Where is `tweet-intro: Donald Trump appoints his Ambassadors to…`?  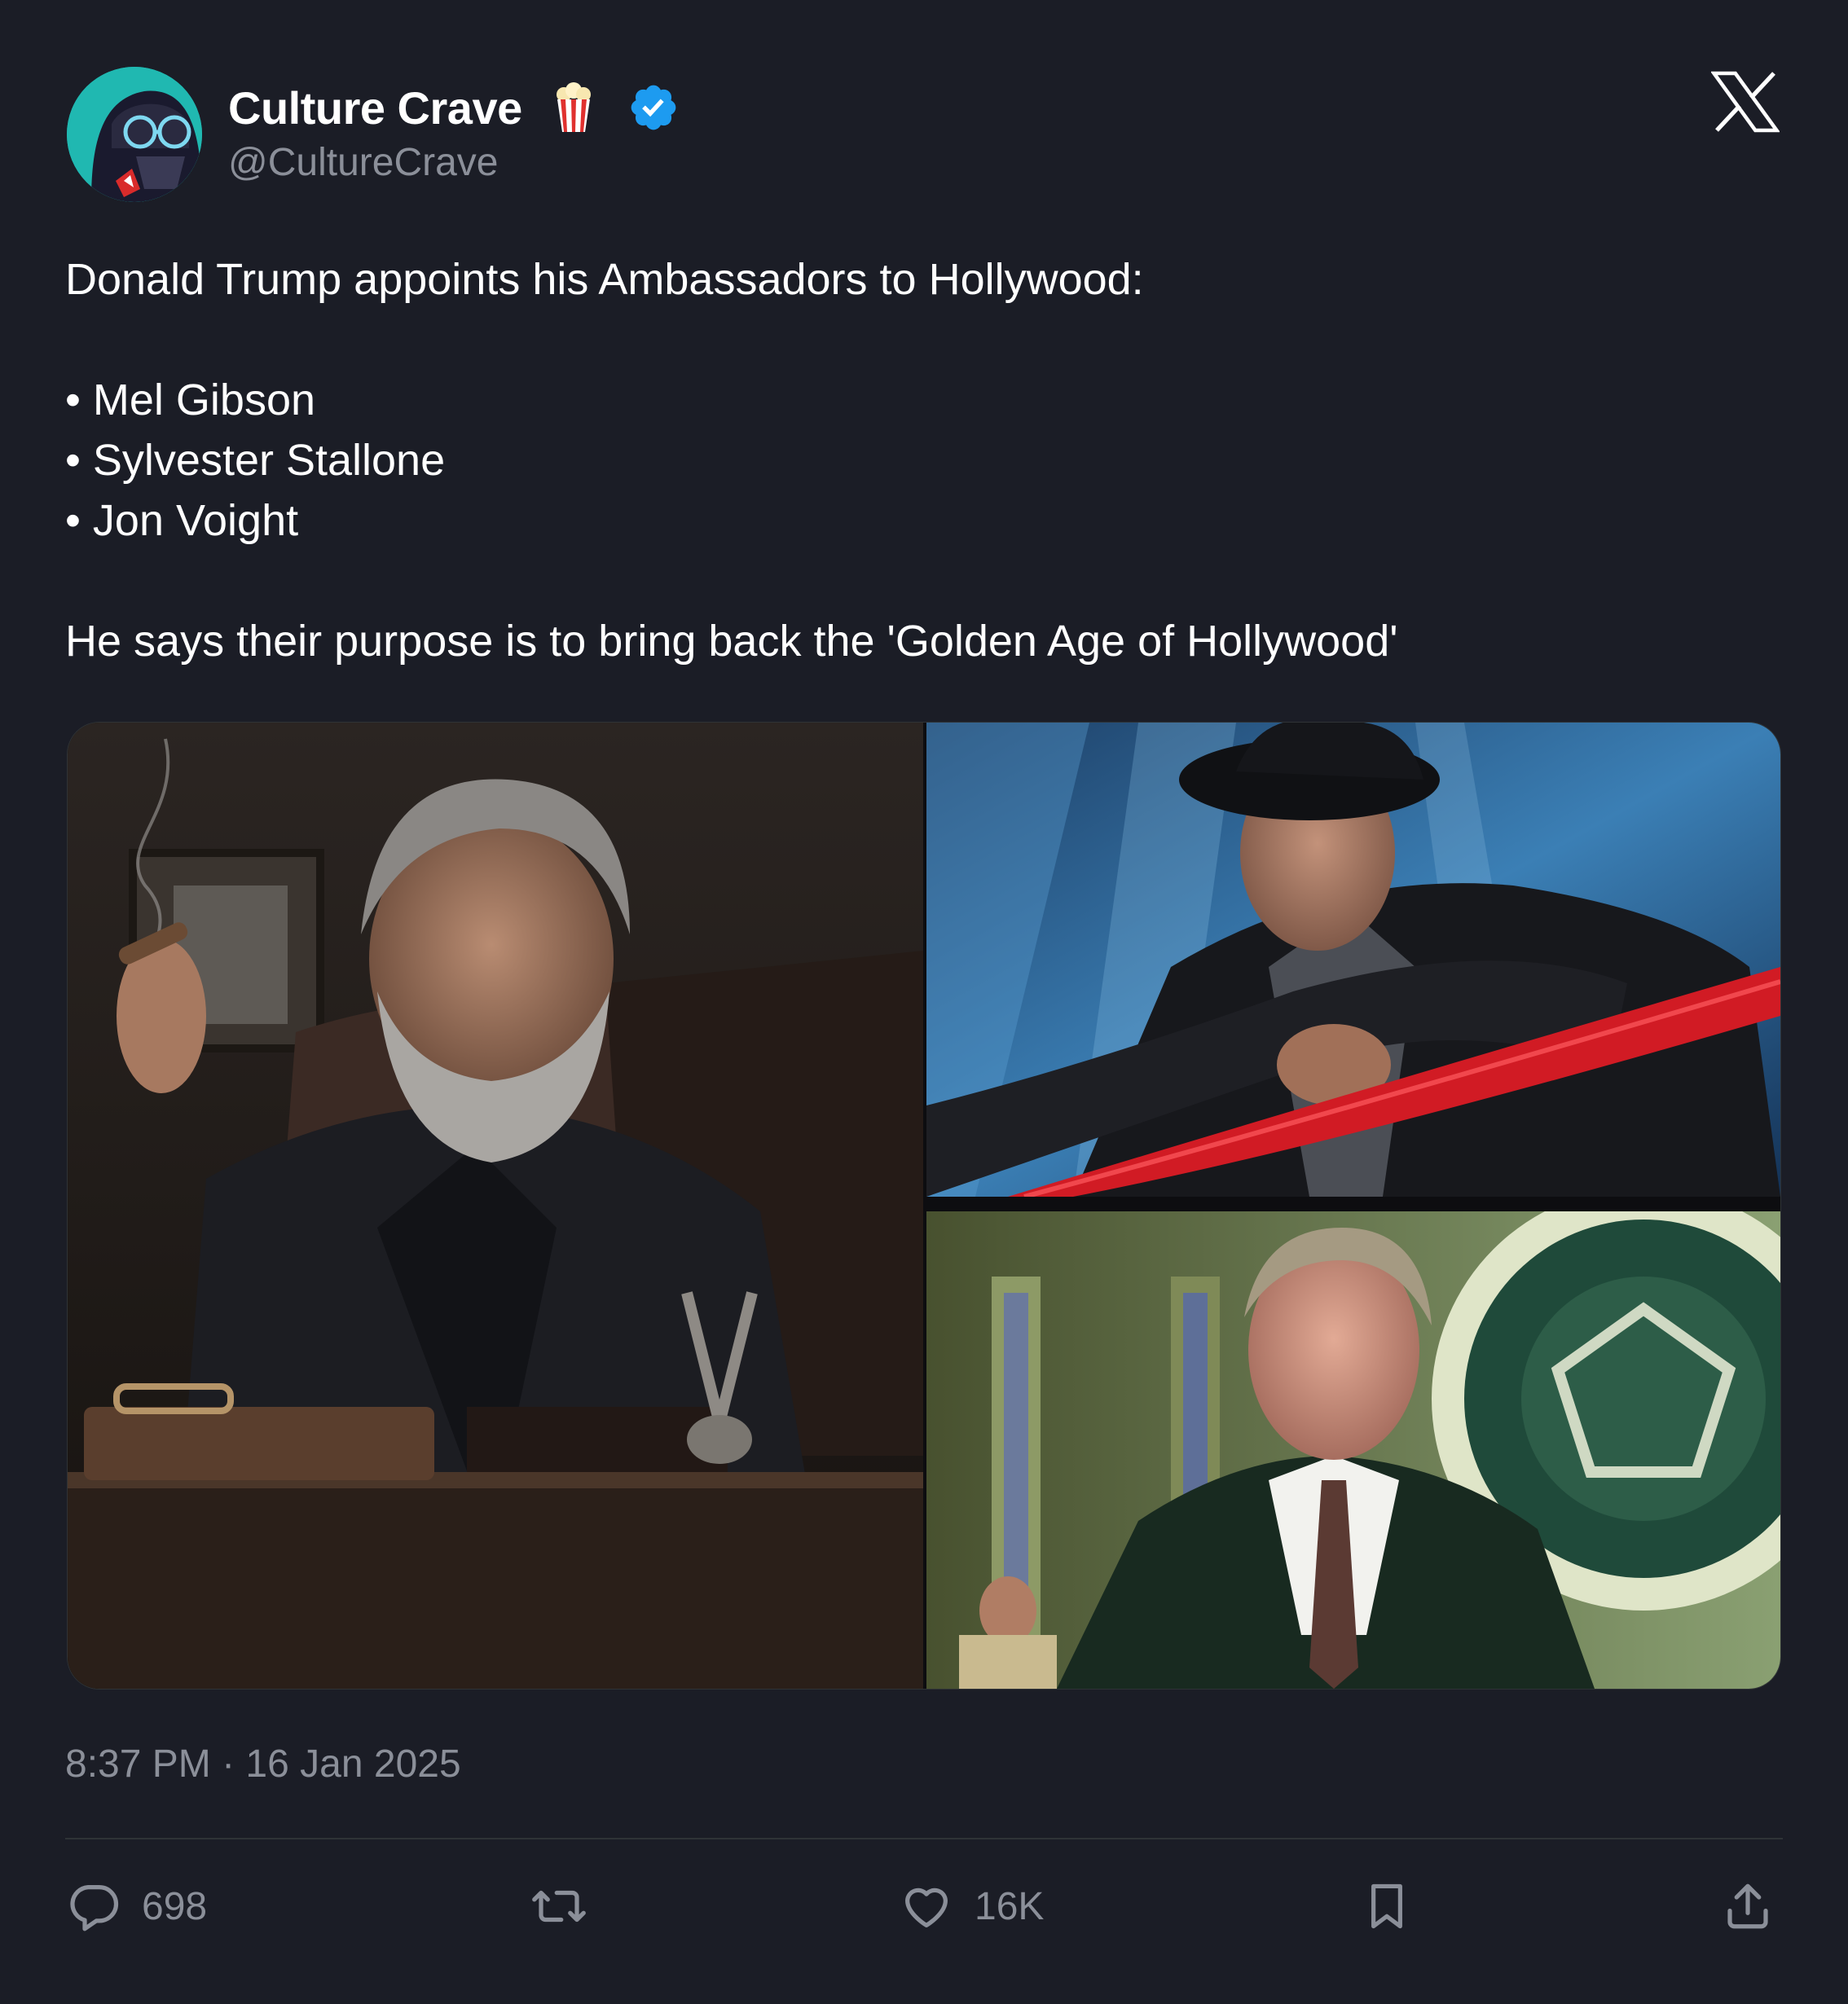 tweet-intro: Donald Trump appoints his Ambassadors to… is located at coordinates (604, 279).